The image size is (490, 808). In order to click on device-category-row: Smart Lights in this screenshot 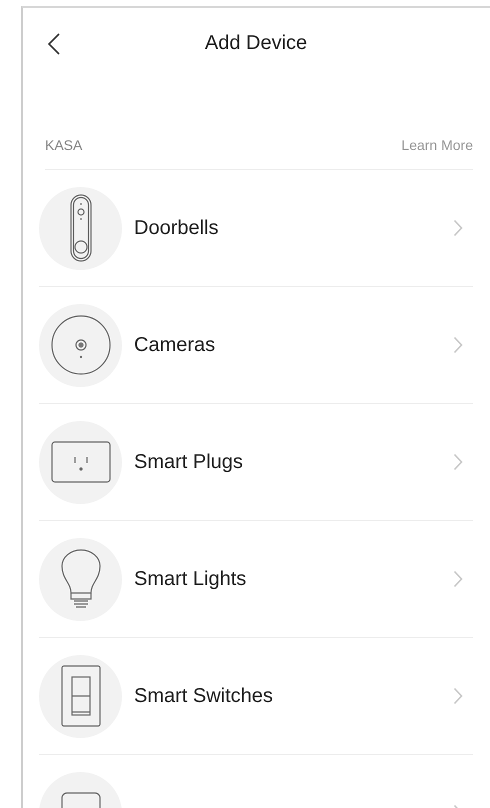, I will do `click(256, 579)`.